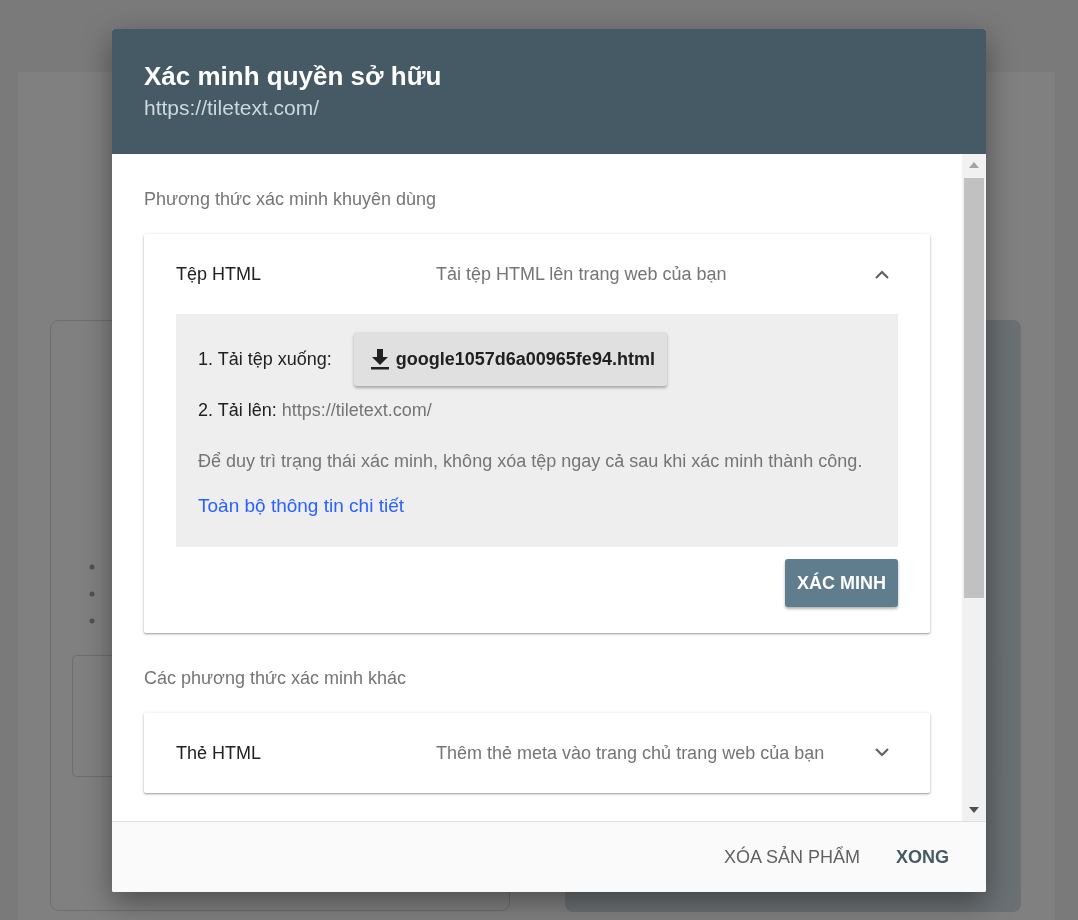 This screenshot has height=920, width=1078. Describe the element at coordinates (276, 679) in the screenshot. I see `section-heading: Các phương thức xác minh khác` at that location.